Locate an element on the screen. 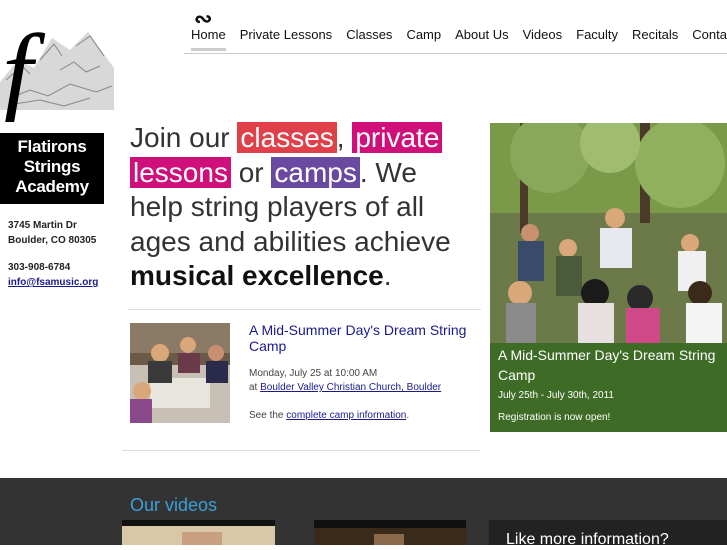 This screenshot has height=550, width=727. see-suffix: . is located at coordinates (408, 415).